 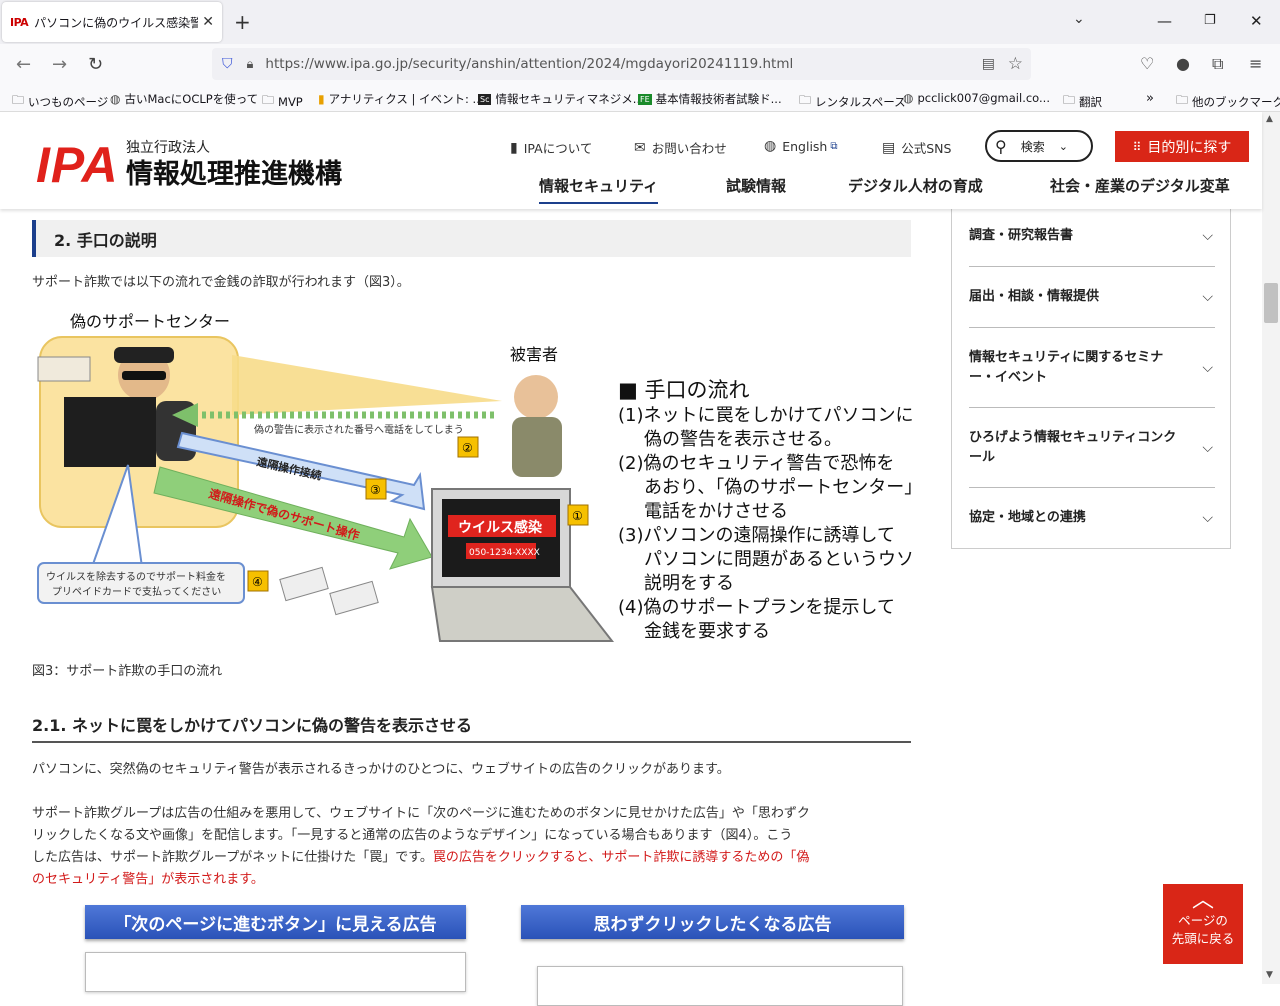 I want to click on intro-text: サポート詐欺では以下の流れで金銭の詐取が行われます（図3）。, so click(x=221, y=282).